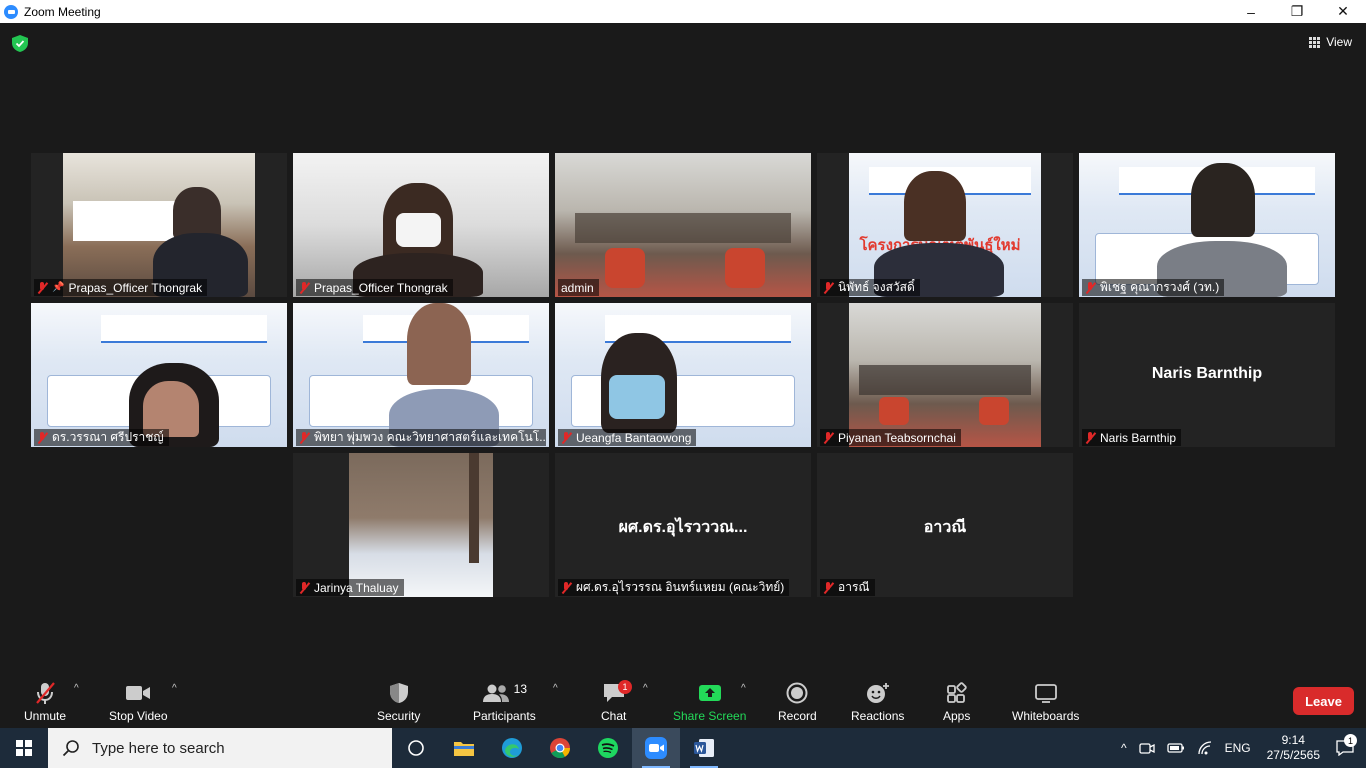  I want to click on apps-icon, so click(956, 692).